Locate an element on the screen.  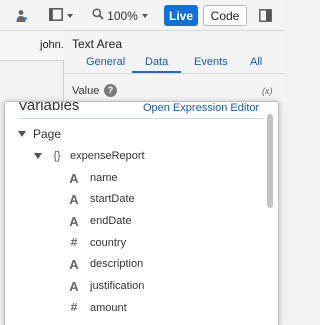
tree-item-field: A justification is located at coordinates (106, 286).